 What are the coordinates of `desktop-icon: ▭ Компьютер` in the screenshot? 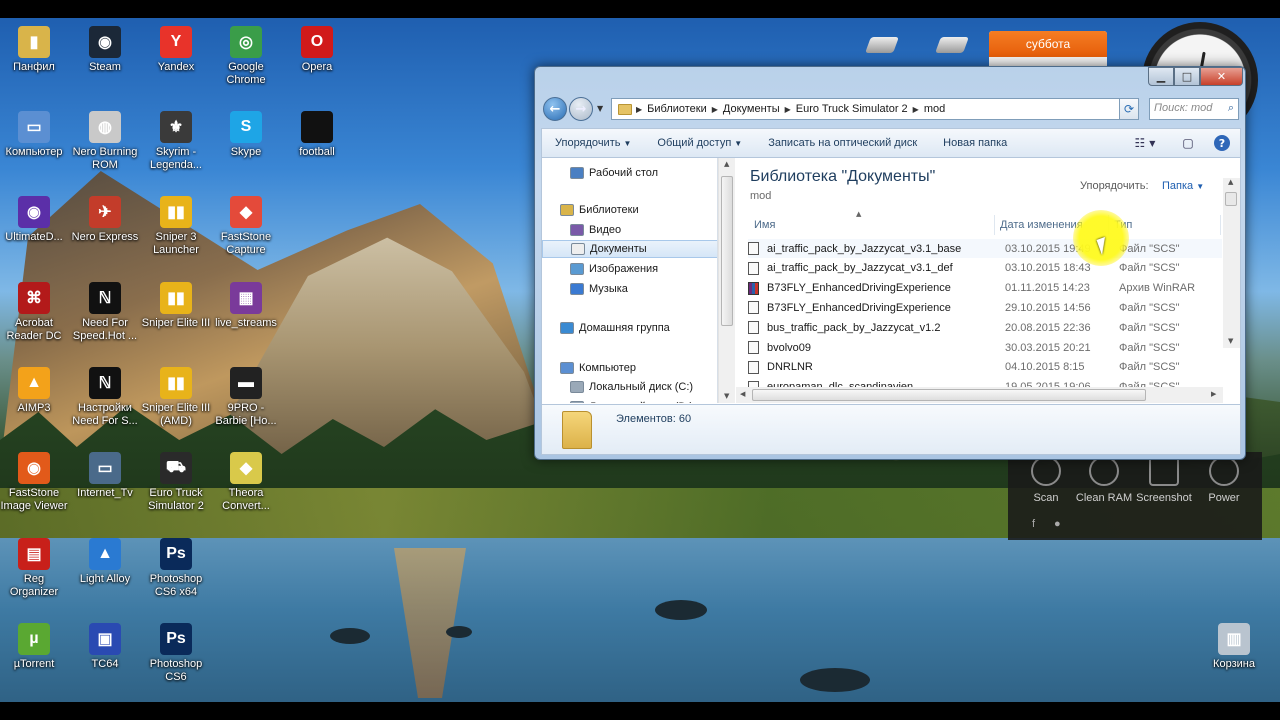 It's located at (35, 135).